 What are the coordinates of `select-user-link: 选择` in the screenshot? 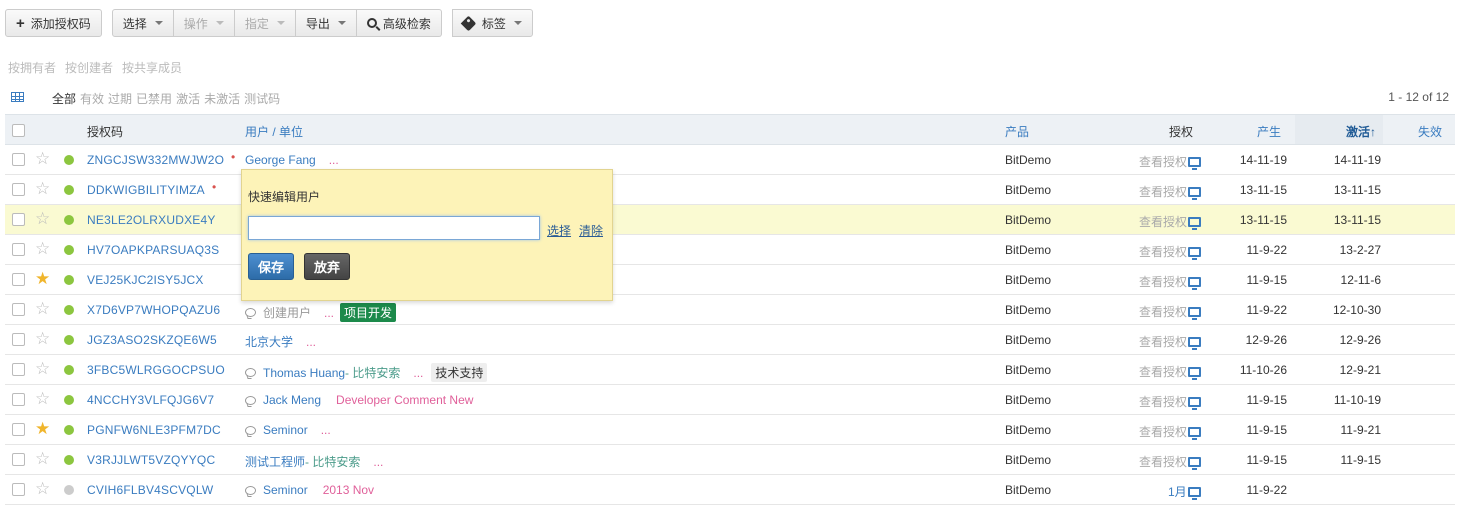 It's located at (559, 230).